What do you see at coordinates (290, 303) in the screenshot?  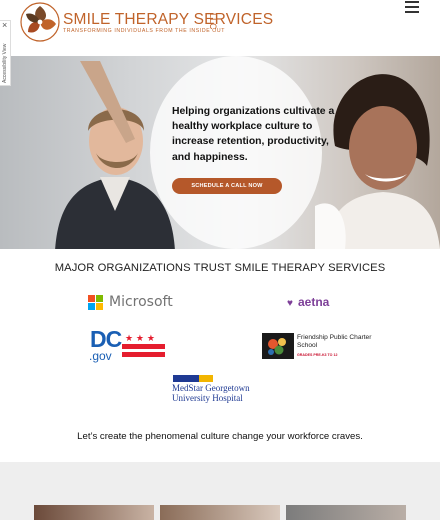 I see `heart-icon: ♥` at bounding box center [290, 303].